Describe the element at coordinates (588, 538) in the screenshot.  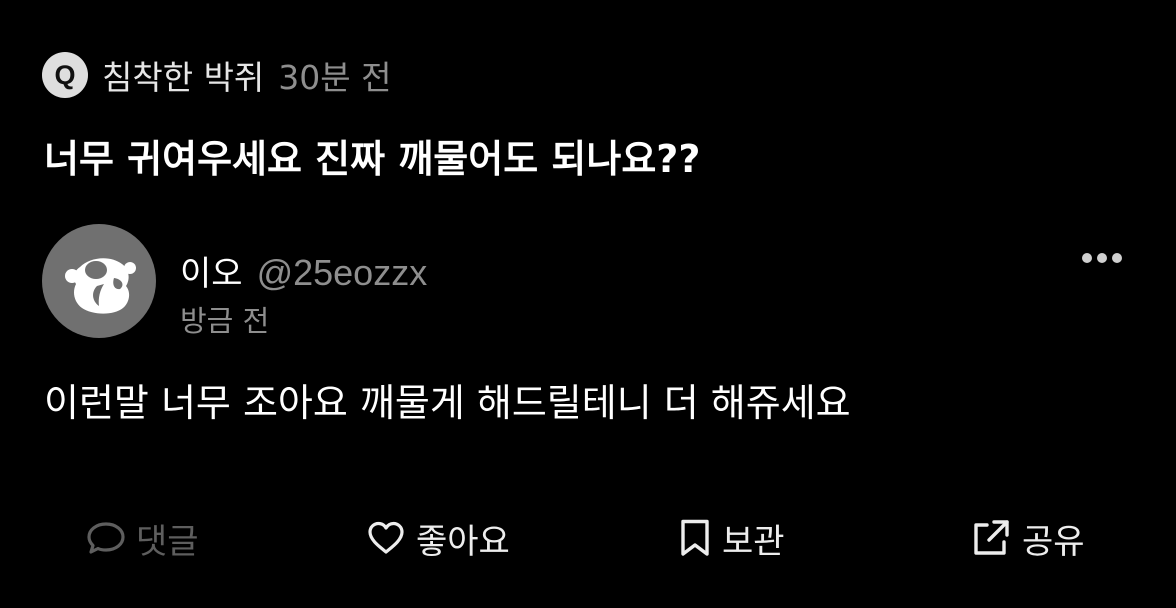
I see `action-bar: 댓글 좋아요 보관 공유` at that location.